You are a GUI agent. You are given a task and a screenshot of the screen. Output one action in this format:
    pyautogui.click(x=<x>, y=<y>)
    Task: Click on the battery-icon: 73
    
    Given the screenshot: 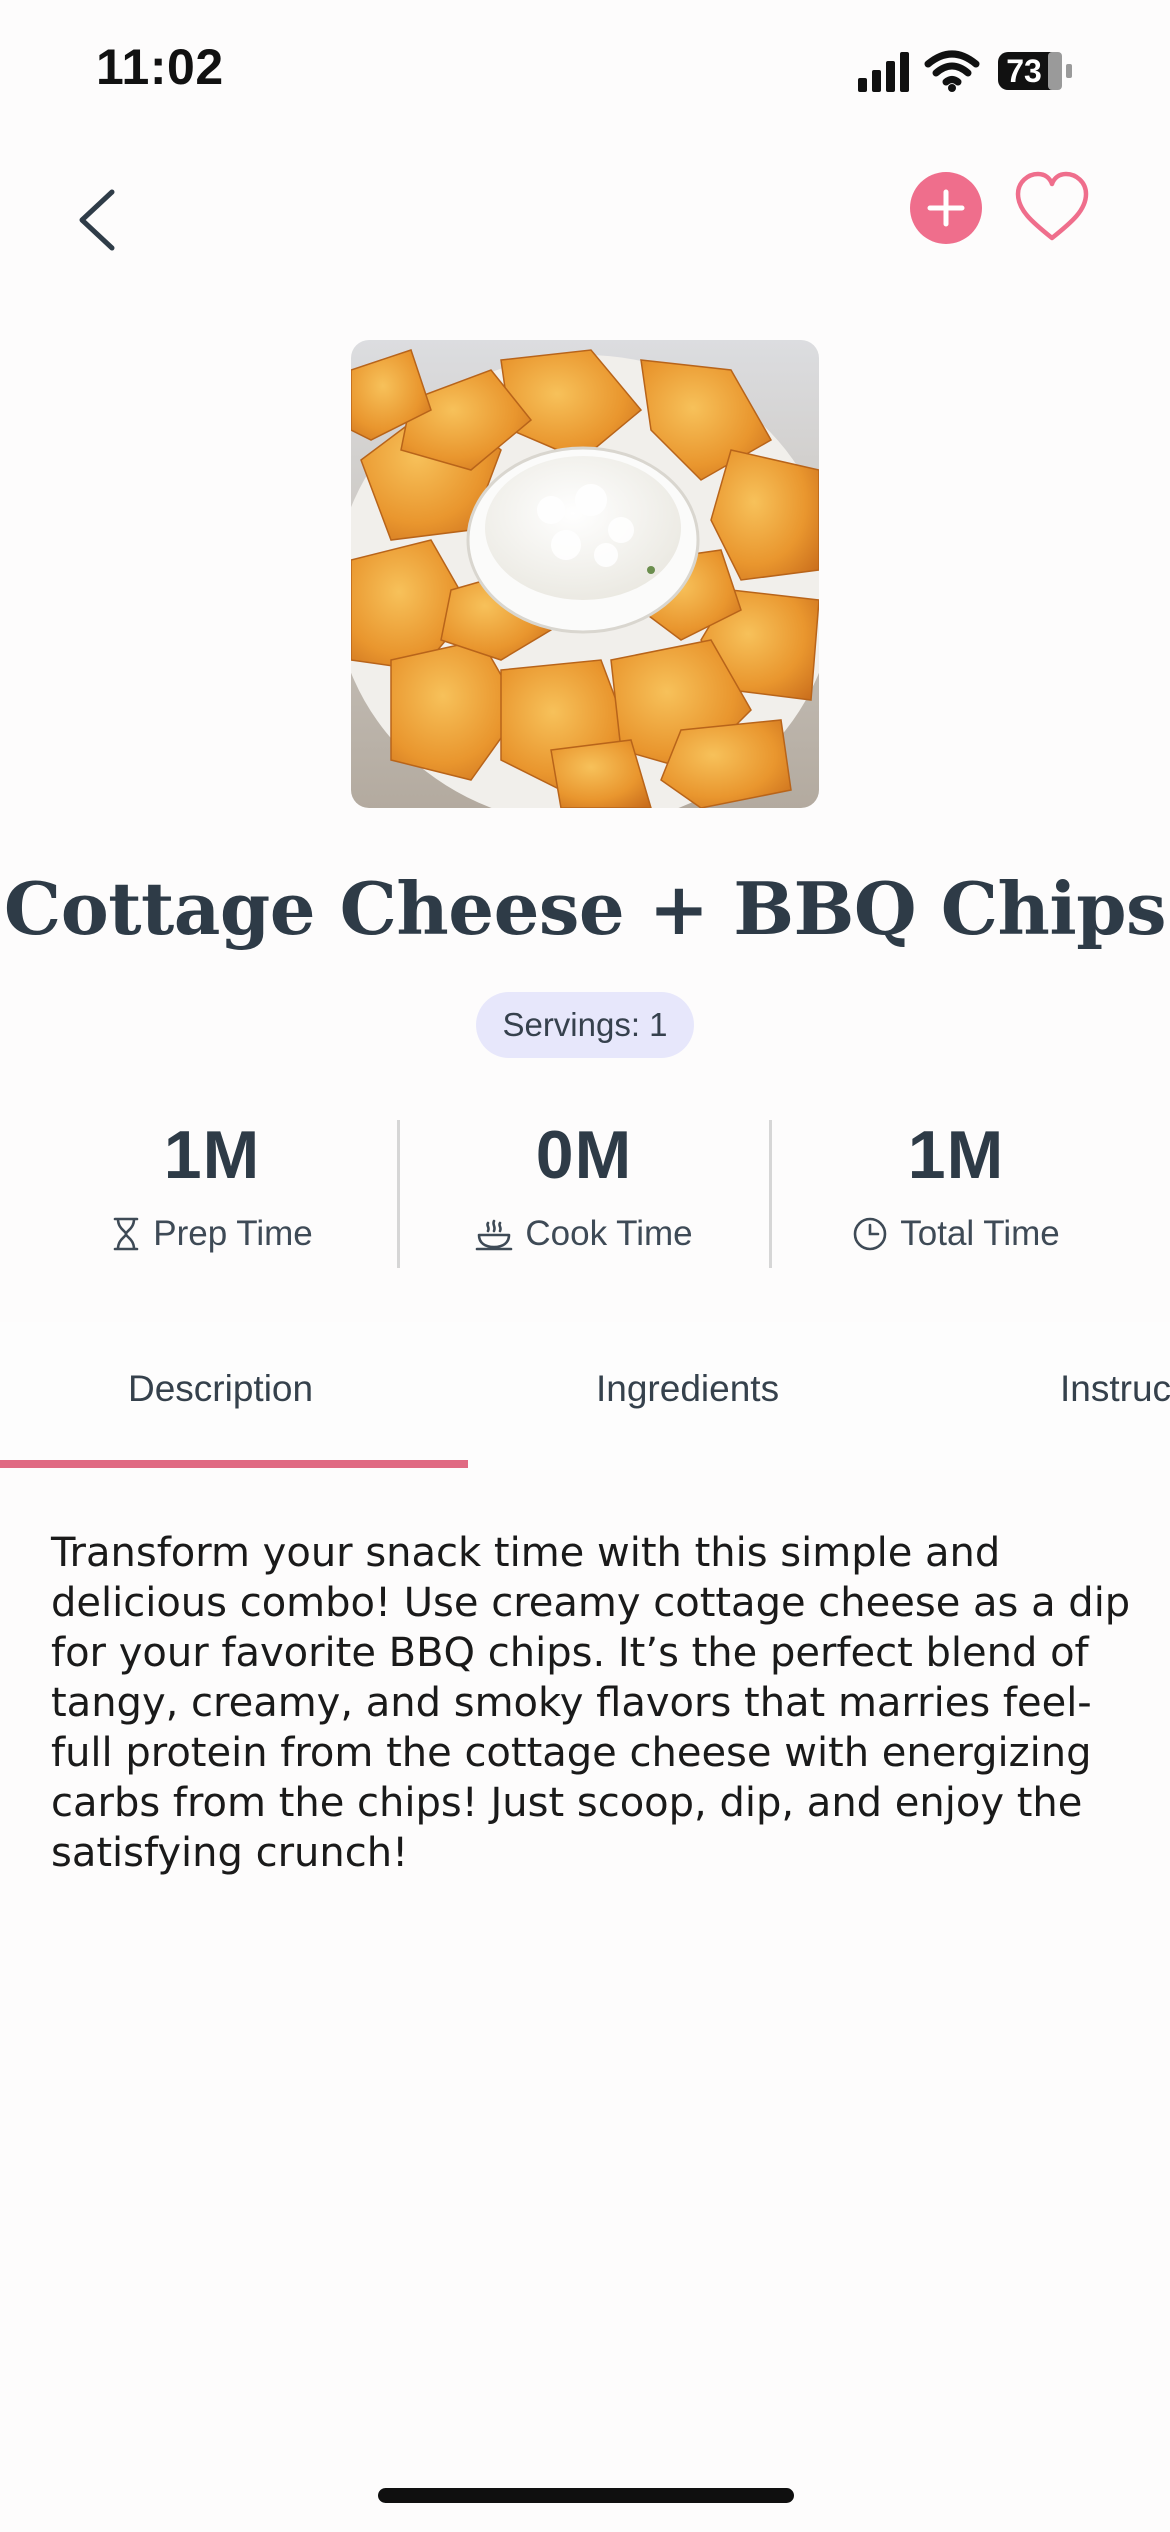 What is the action you would take?
    pyautogui.click(x=1035, y=71)
    